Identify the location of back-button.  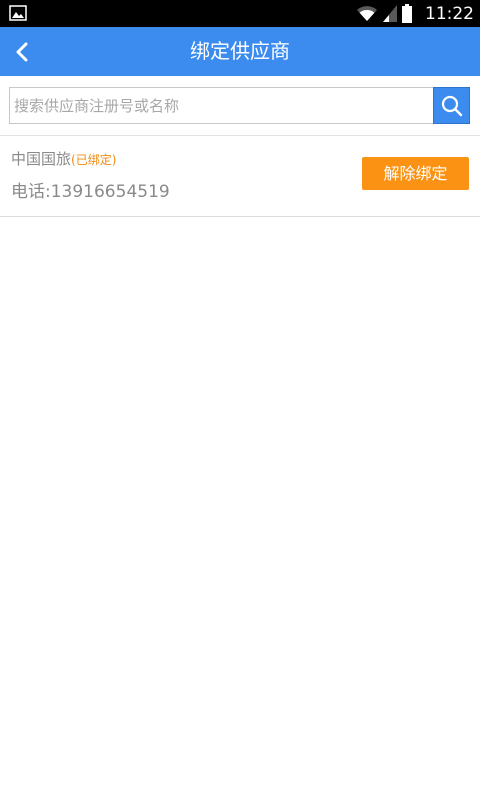
(22, 51).